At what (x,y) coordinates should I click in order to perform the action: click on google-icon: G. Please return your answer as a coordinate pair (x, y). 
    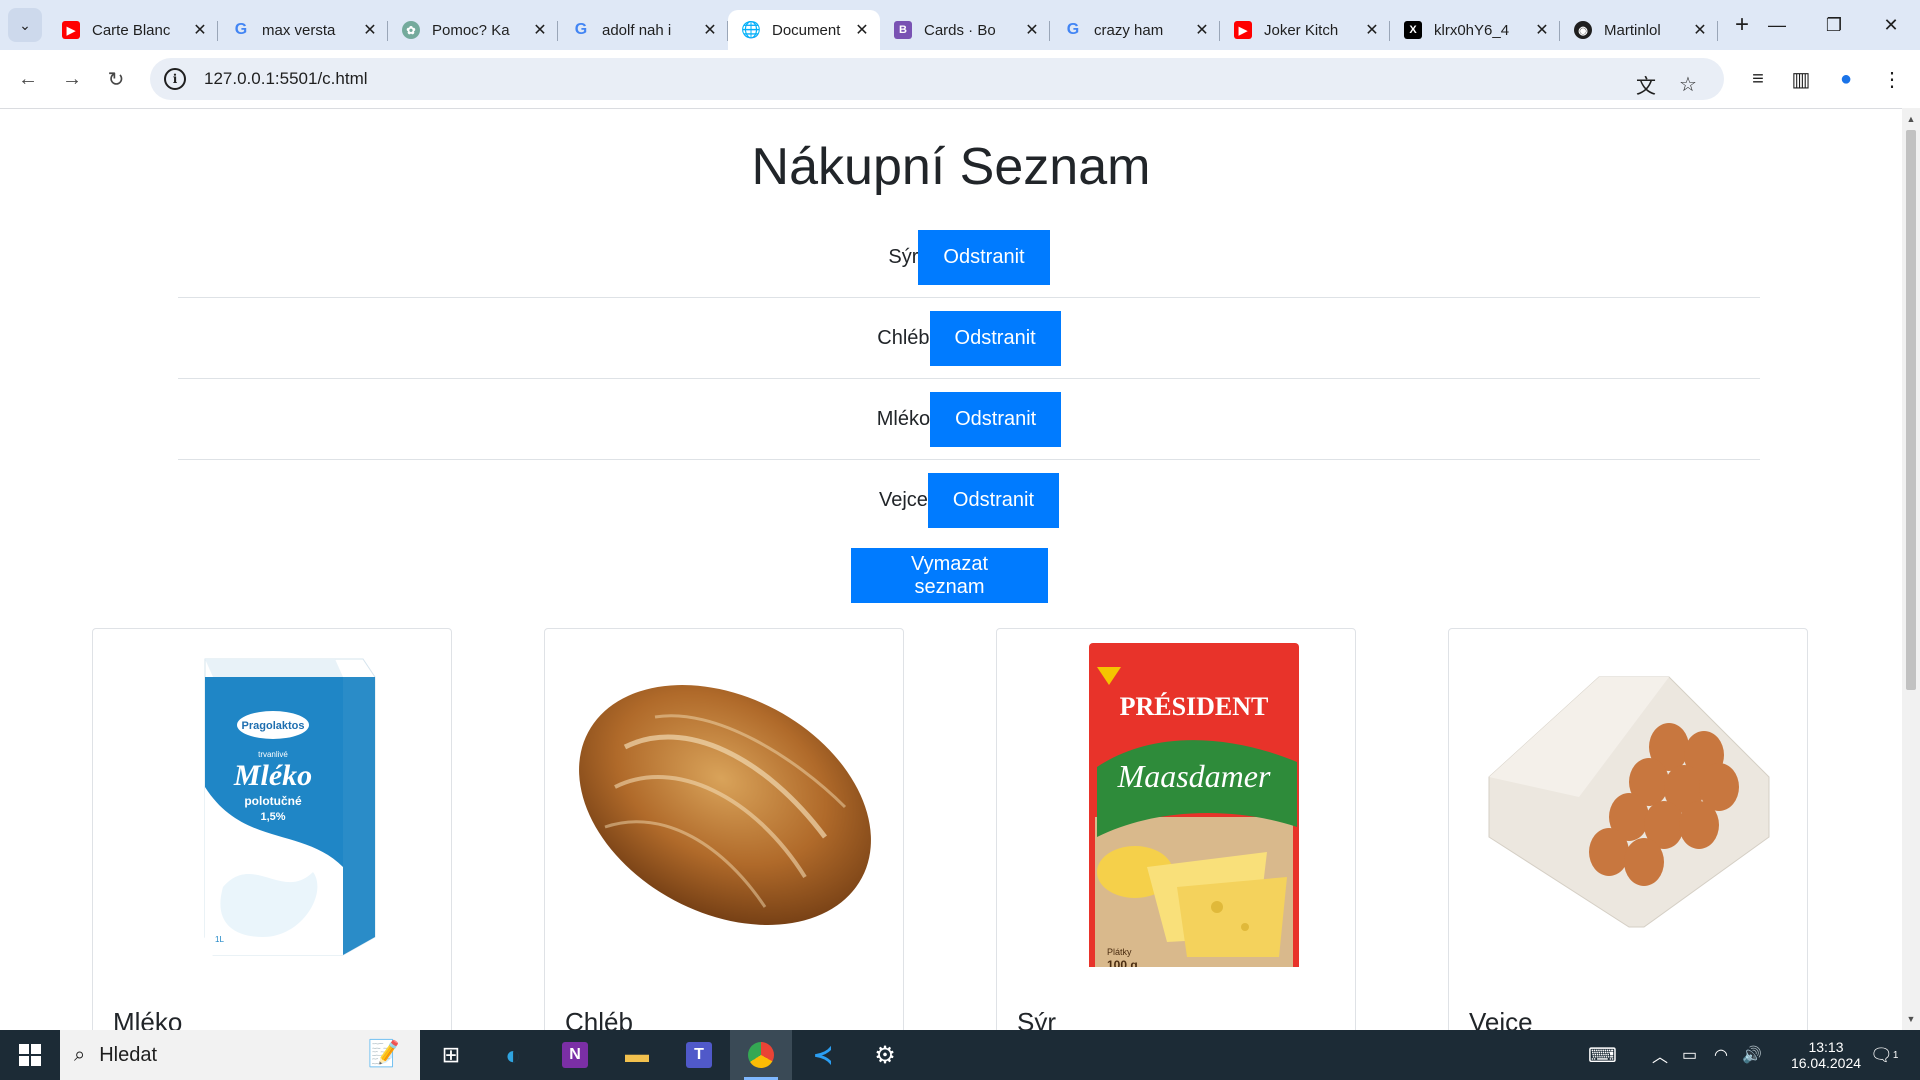
    Looking at the image, I should click on (241, 29).